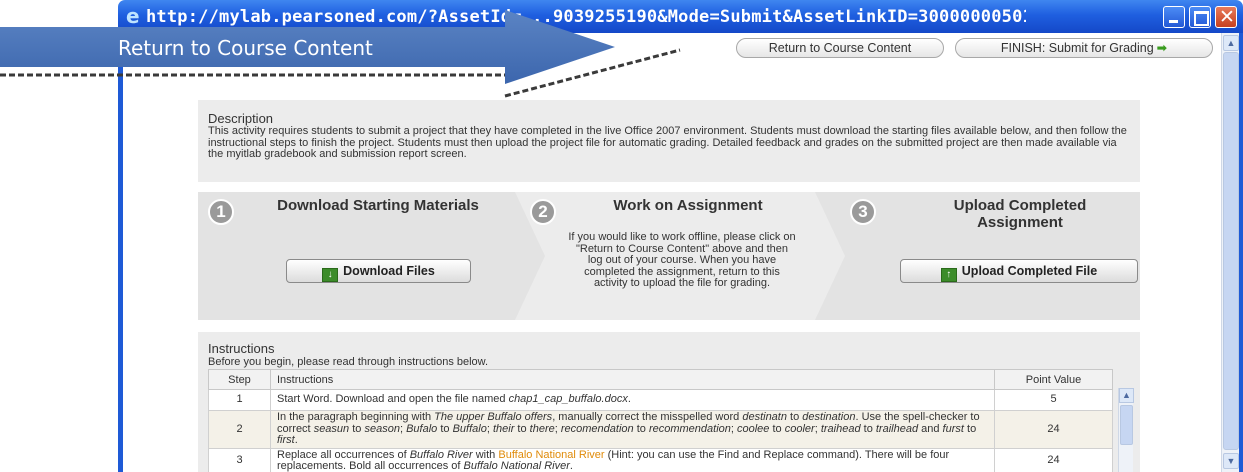  What do you see at coordinates (1200, 17) in the screenshot?
I see `maximize-button` at bounding box center [1200, 17].